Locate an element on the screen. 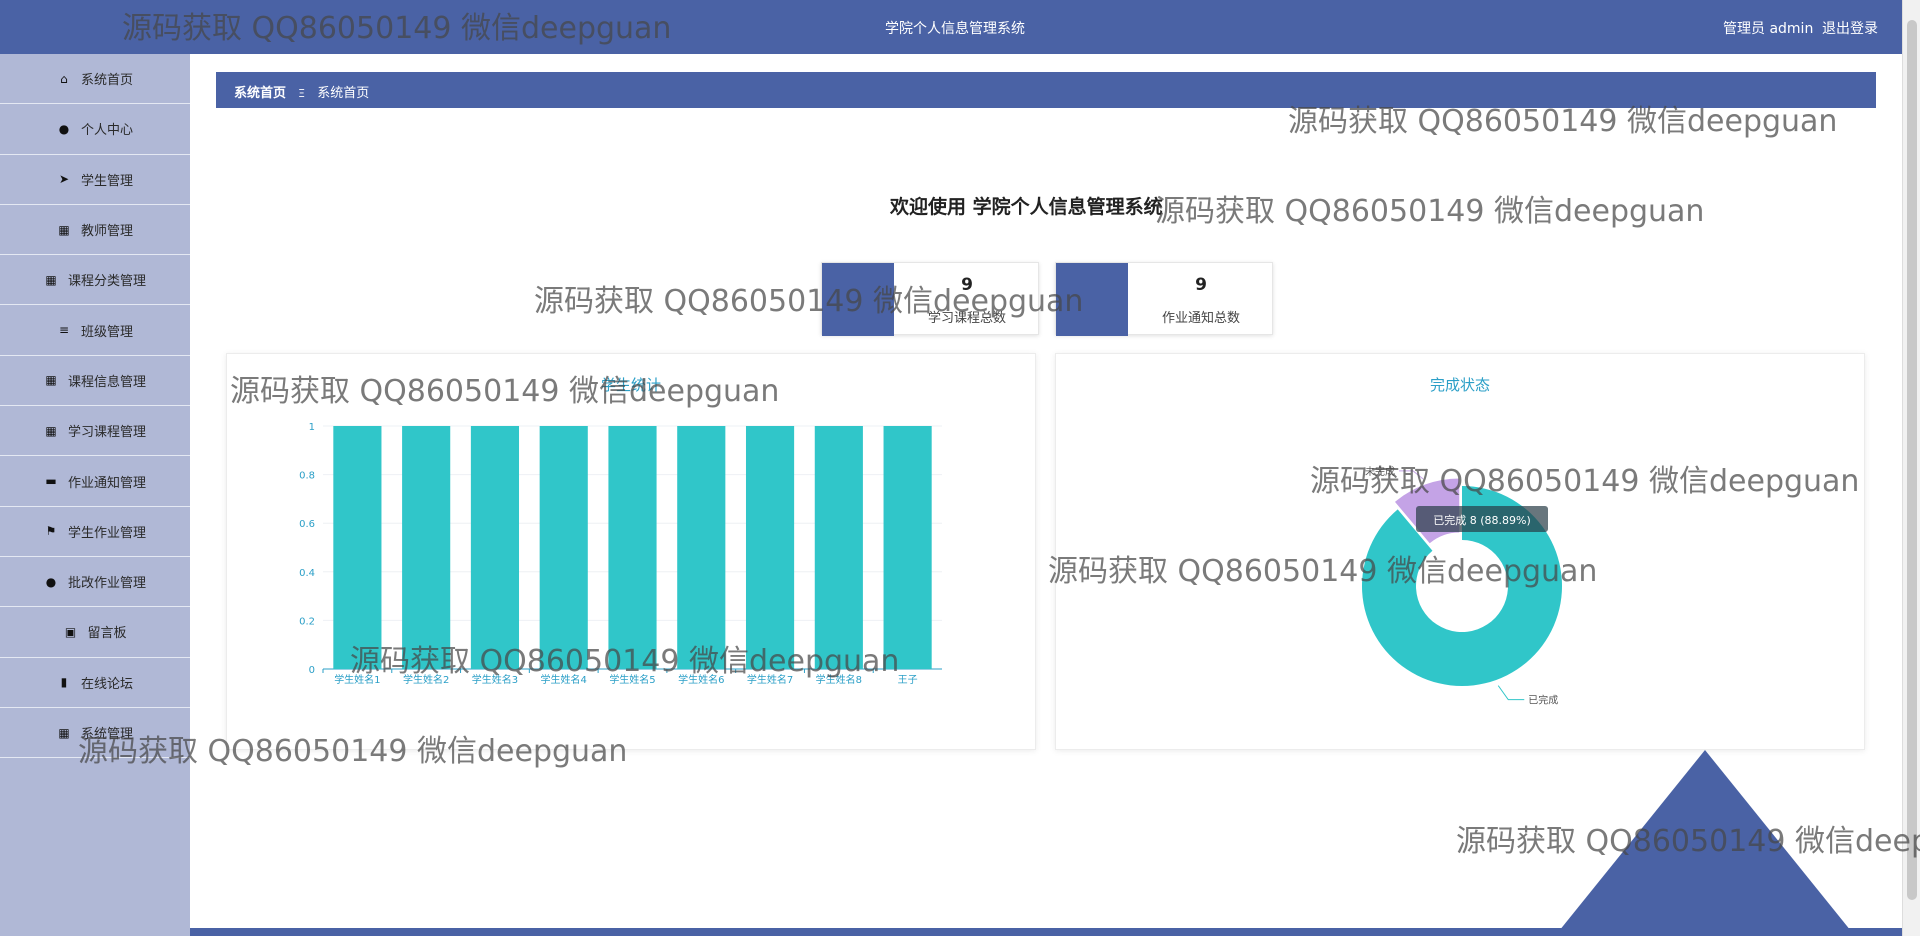  sidebar-item-8: ▬ 作业通知管理 is located at coordinates (95, 481).